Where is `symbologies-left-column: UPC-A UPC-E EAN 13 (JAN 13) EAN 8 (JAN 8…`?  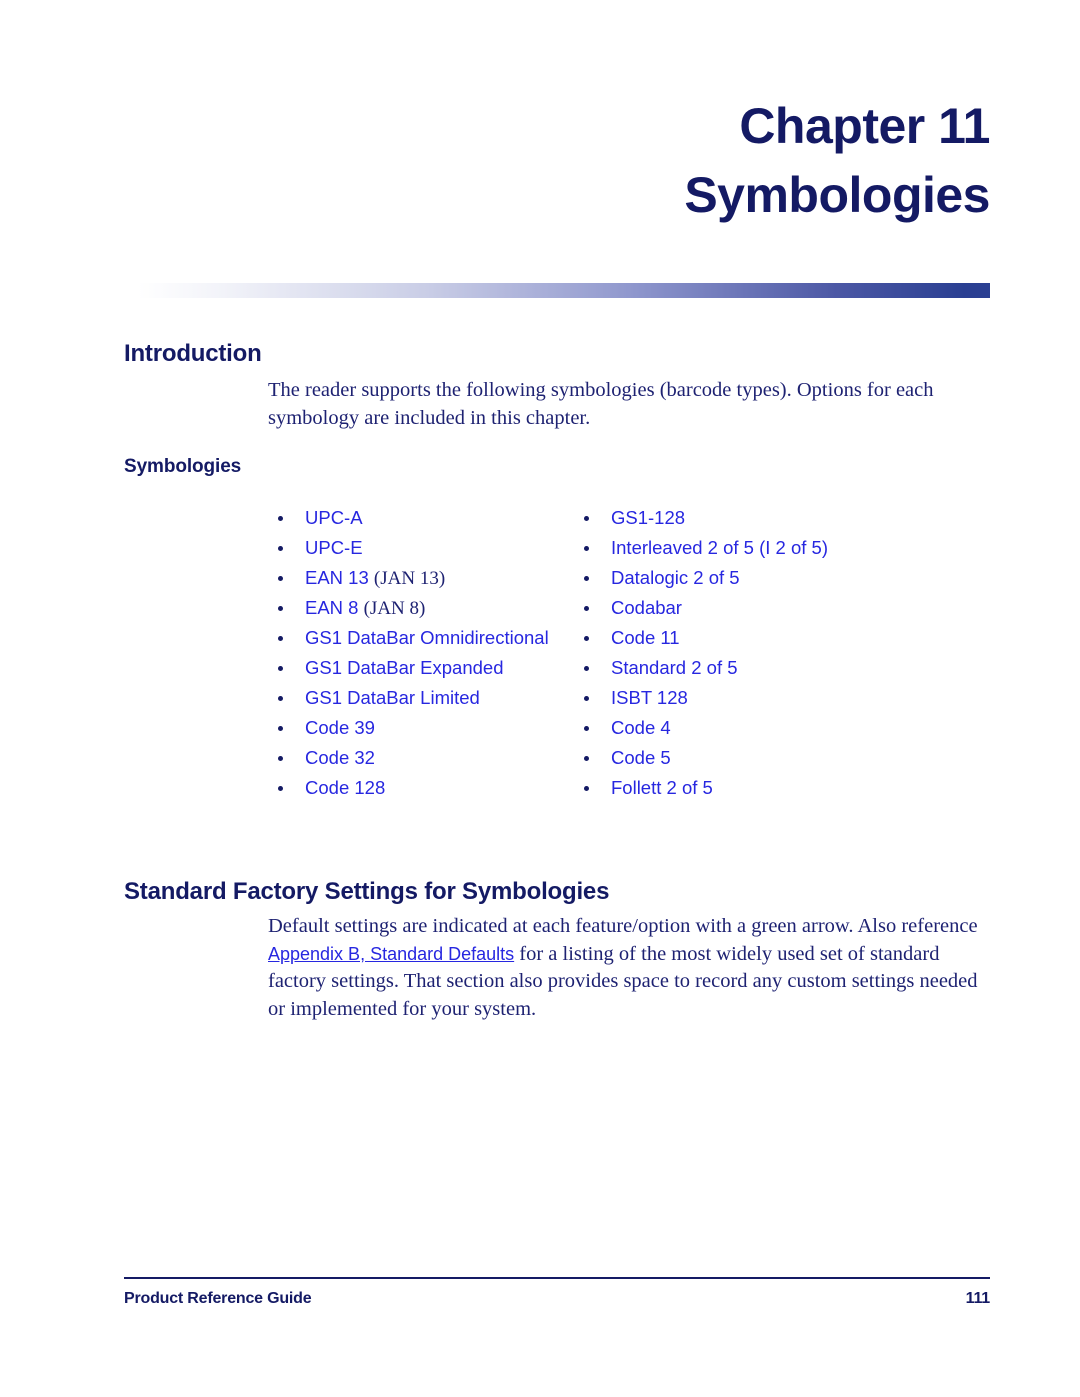
symbologies-left-column: UPC-A UPC-E EAN 13 (JAN 13) EAN 8 (JAN 8… is located at coordinates (428, 653).